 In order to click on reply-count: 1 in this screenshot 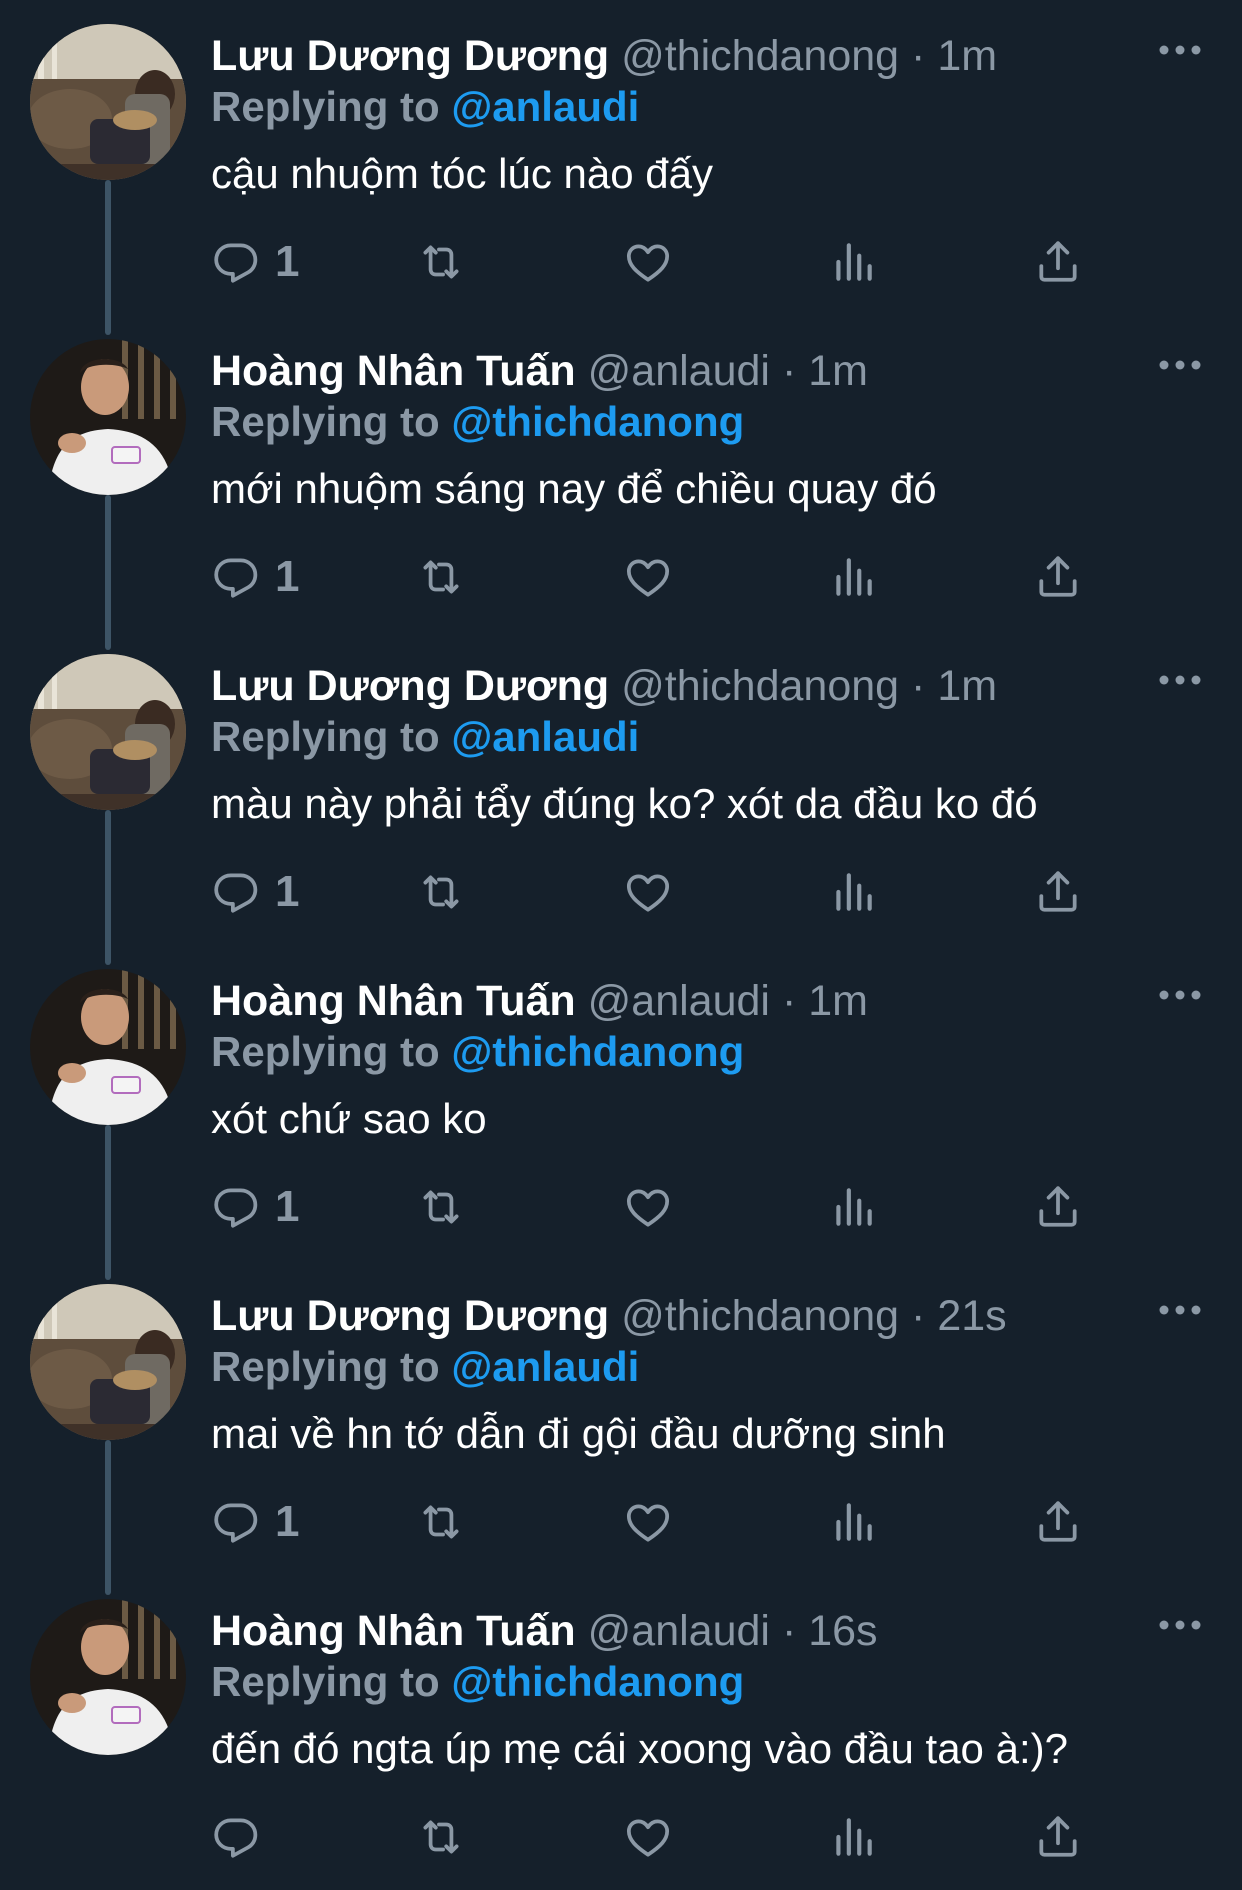, I will do `click(287, 1206)`.